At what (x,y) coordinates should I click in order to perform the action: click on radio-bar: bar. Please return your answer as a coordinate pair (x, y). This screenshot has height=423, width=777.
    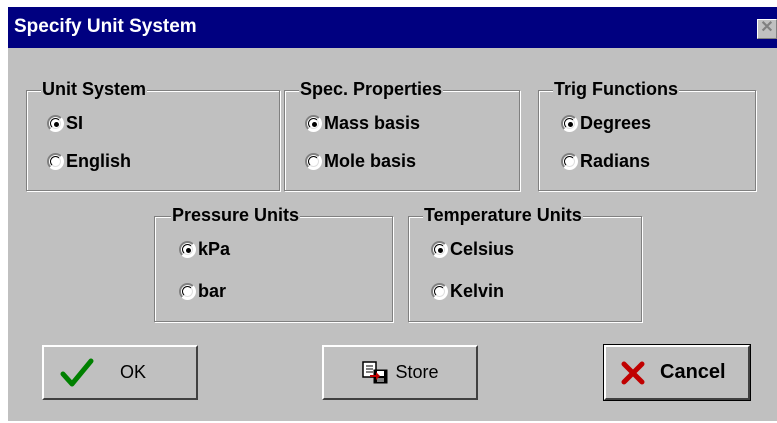
    Looking at the image, I should click on (202, 291).